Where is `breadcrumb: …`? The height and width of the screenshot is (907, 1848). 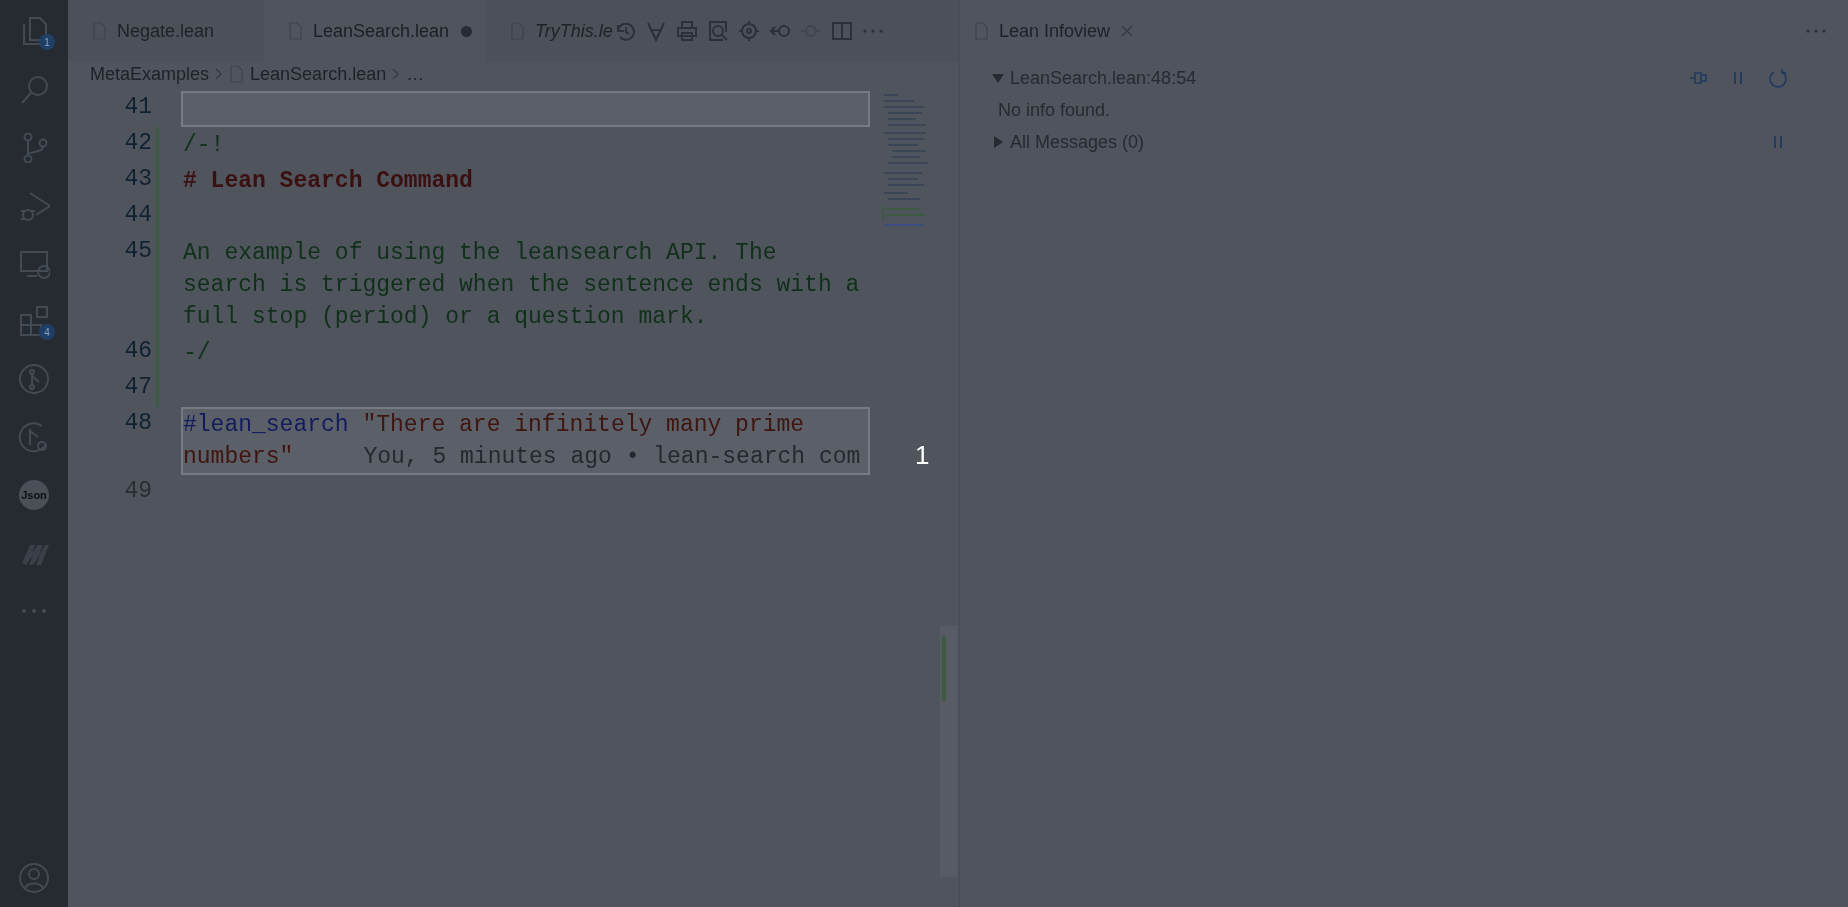
breadcrumb: … is located at coordinates (415, 74).